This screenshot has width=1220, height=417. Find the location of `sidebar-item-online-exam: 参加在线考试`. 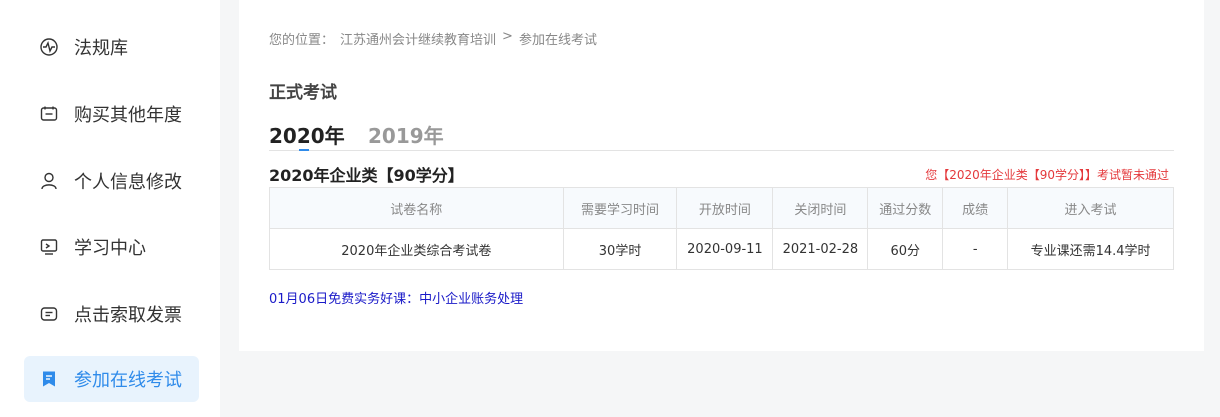

sidebar-item-online-exam: 参加在线考试 is located at coordinates (111, 379).